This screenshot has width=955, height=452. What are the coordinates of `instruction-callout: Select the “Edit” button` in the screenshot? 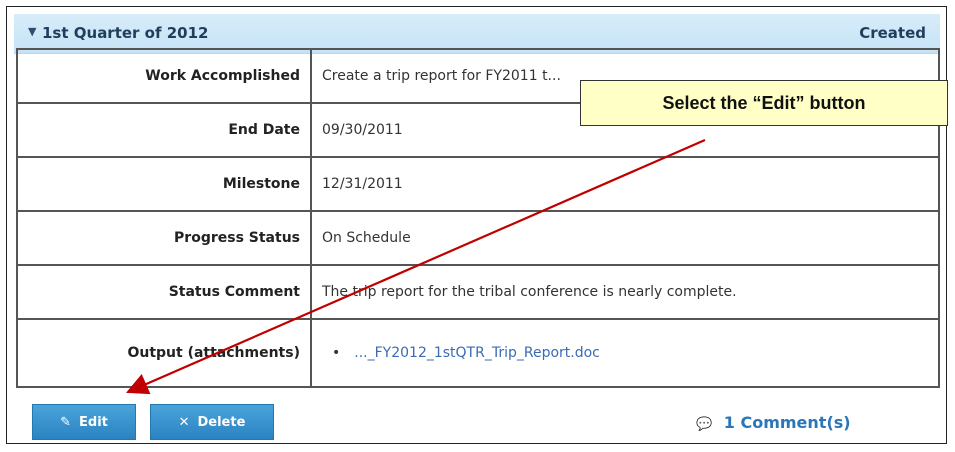 It's located at (764, 103).